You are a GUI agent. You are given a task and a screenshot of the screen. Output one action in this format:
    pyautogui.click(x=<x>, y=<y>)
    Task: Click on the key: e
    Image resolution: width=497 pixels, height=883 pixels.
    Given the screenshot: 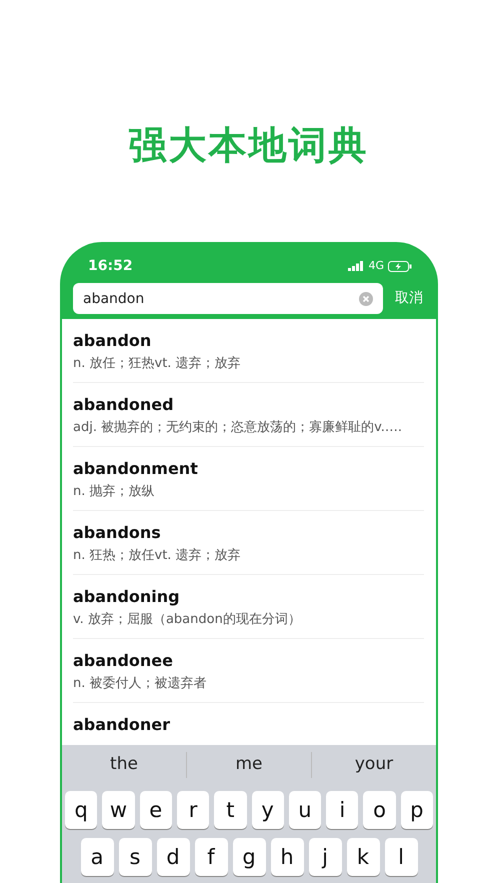 What is the action you would take?
    pyautogui.click(x=156, y=810)
    